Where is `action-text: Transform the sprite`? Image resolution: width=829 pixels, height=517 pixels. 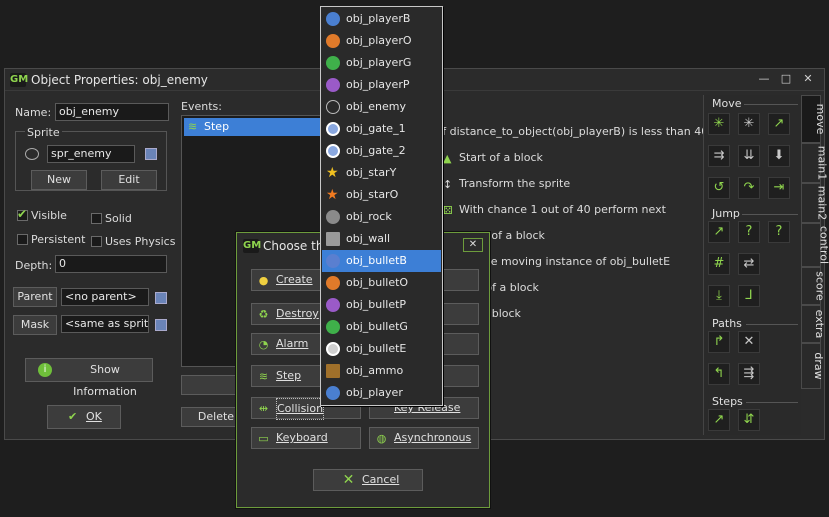 action-text: Transform the sprite is located at coordinates (515, 183).